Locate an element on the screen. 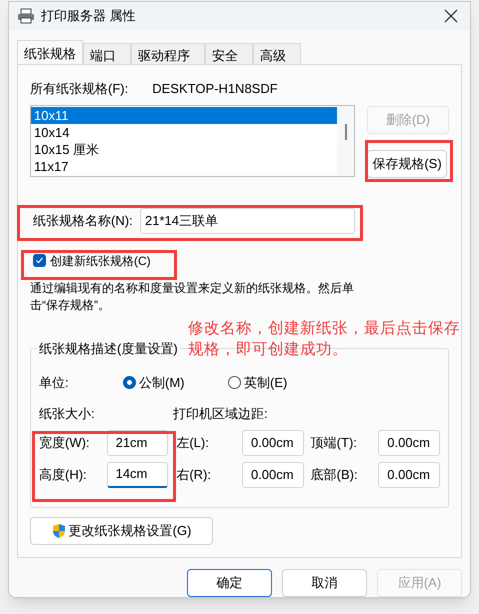  field-label: 高度(H): is located at coordinates (63, 475).